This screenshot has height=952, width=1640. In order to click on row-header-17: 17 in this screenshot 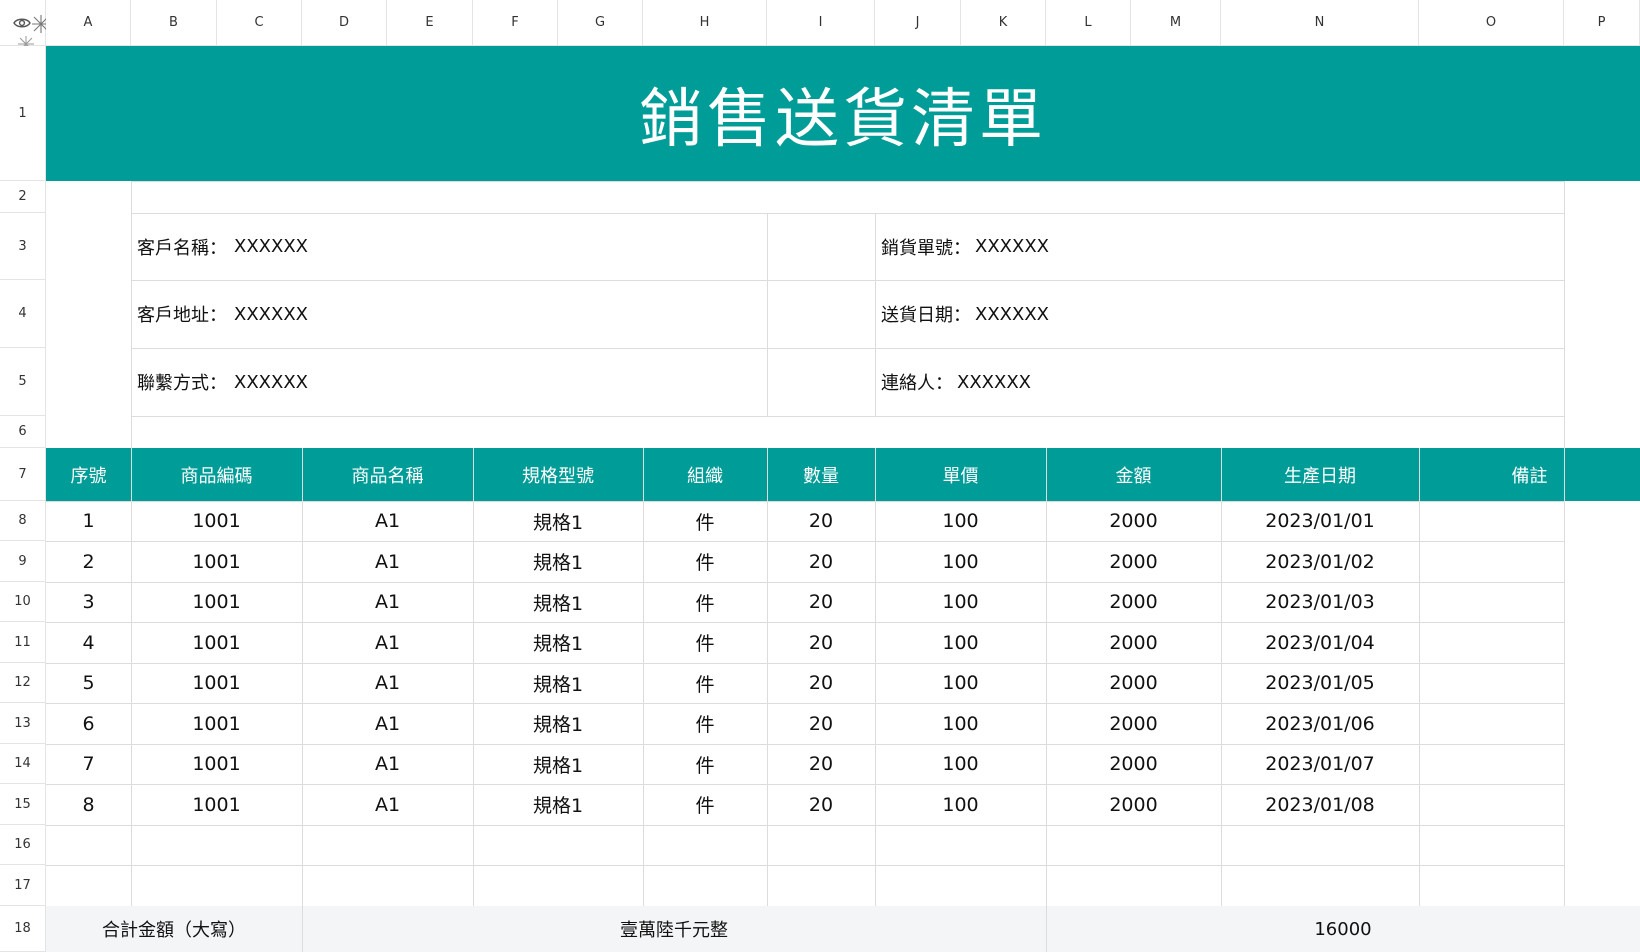, I will do `click(23, 885)`.